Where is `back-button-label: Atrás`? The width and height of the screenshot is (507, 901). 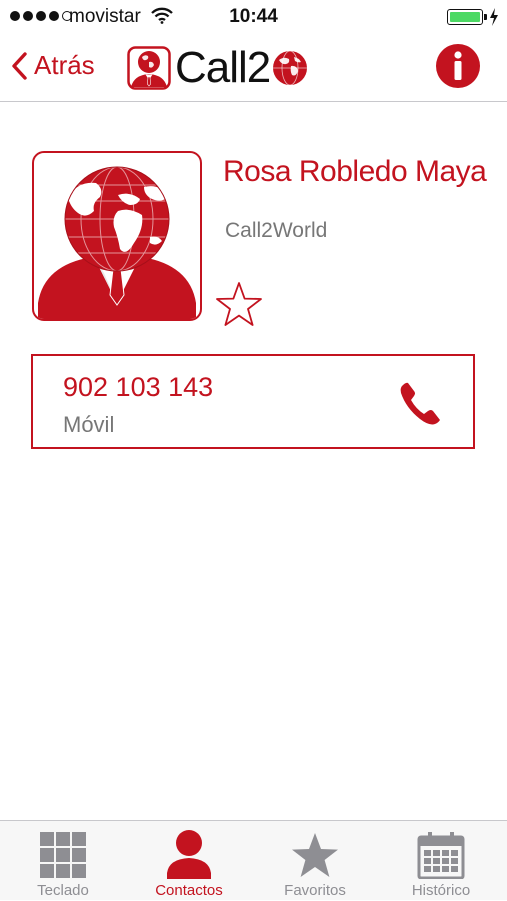 back-button-label: Atrás is located at coordinates (64, 65).